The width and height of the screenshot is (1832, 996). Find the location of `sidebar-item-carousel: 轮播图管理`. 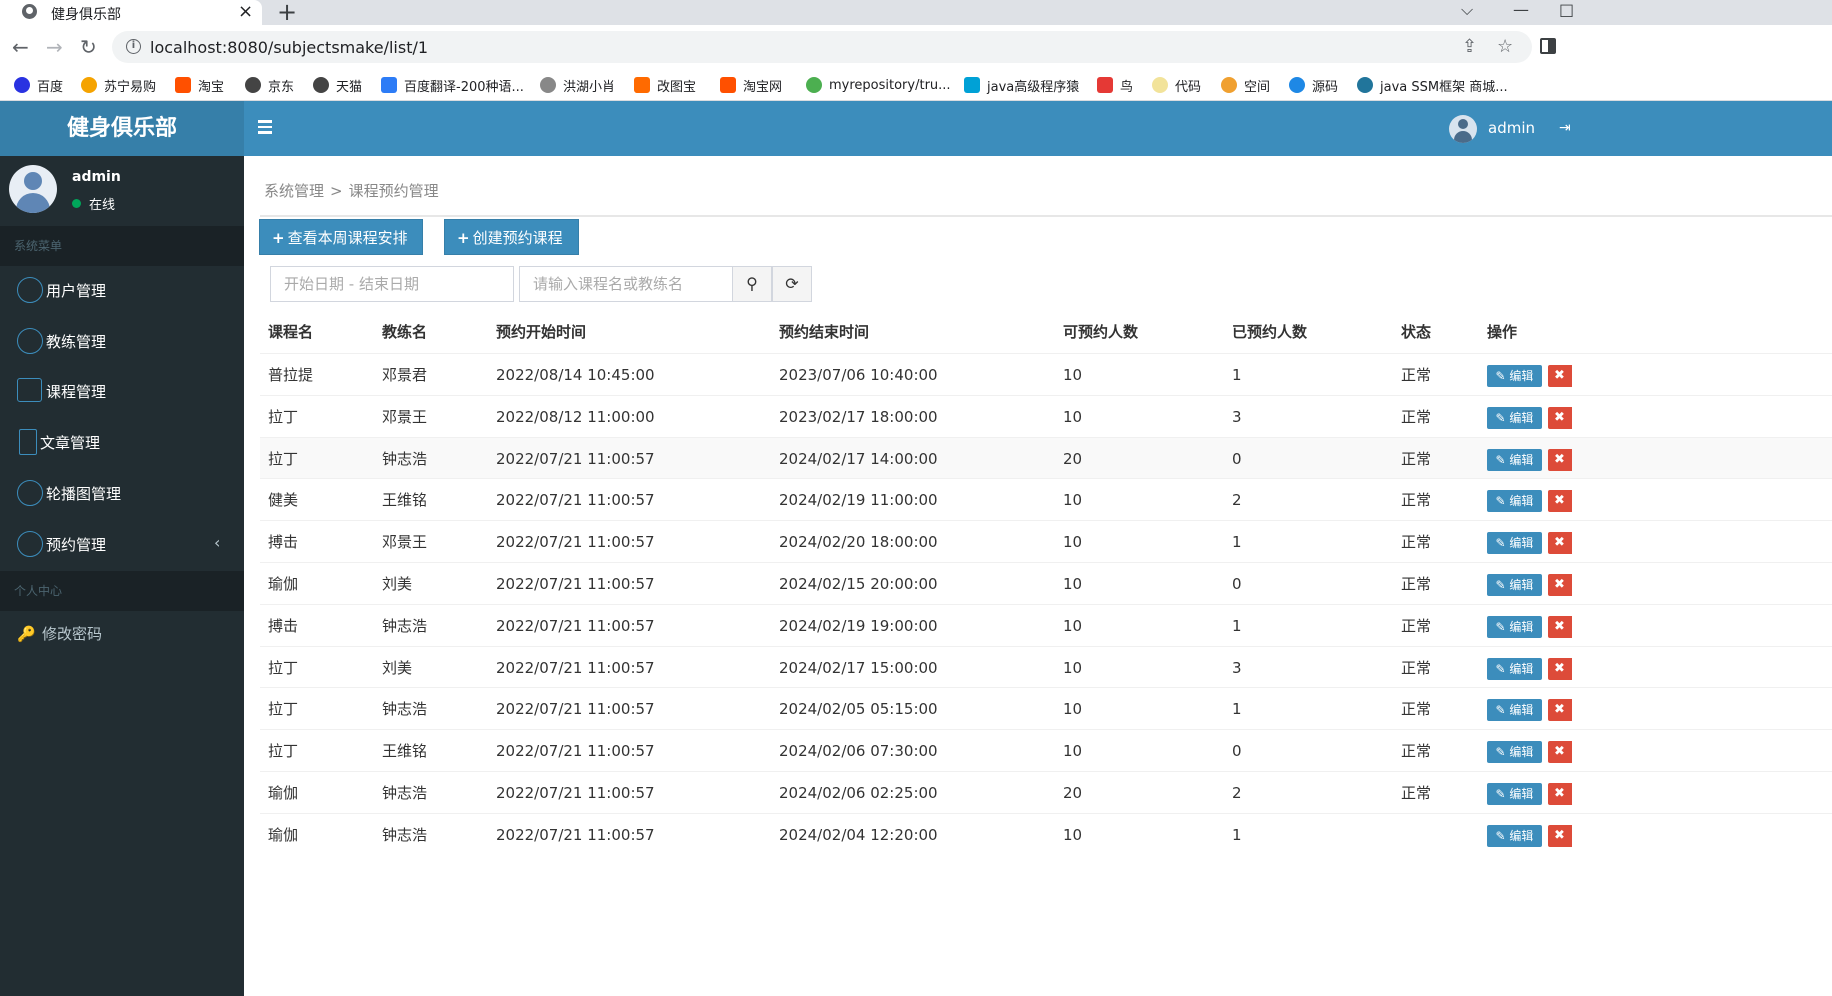

sidebar-item-carousel: 轮播图管理 is located at coordinates (122, 493).